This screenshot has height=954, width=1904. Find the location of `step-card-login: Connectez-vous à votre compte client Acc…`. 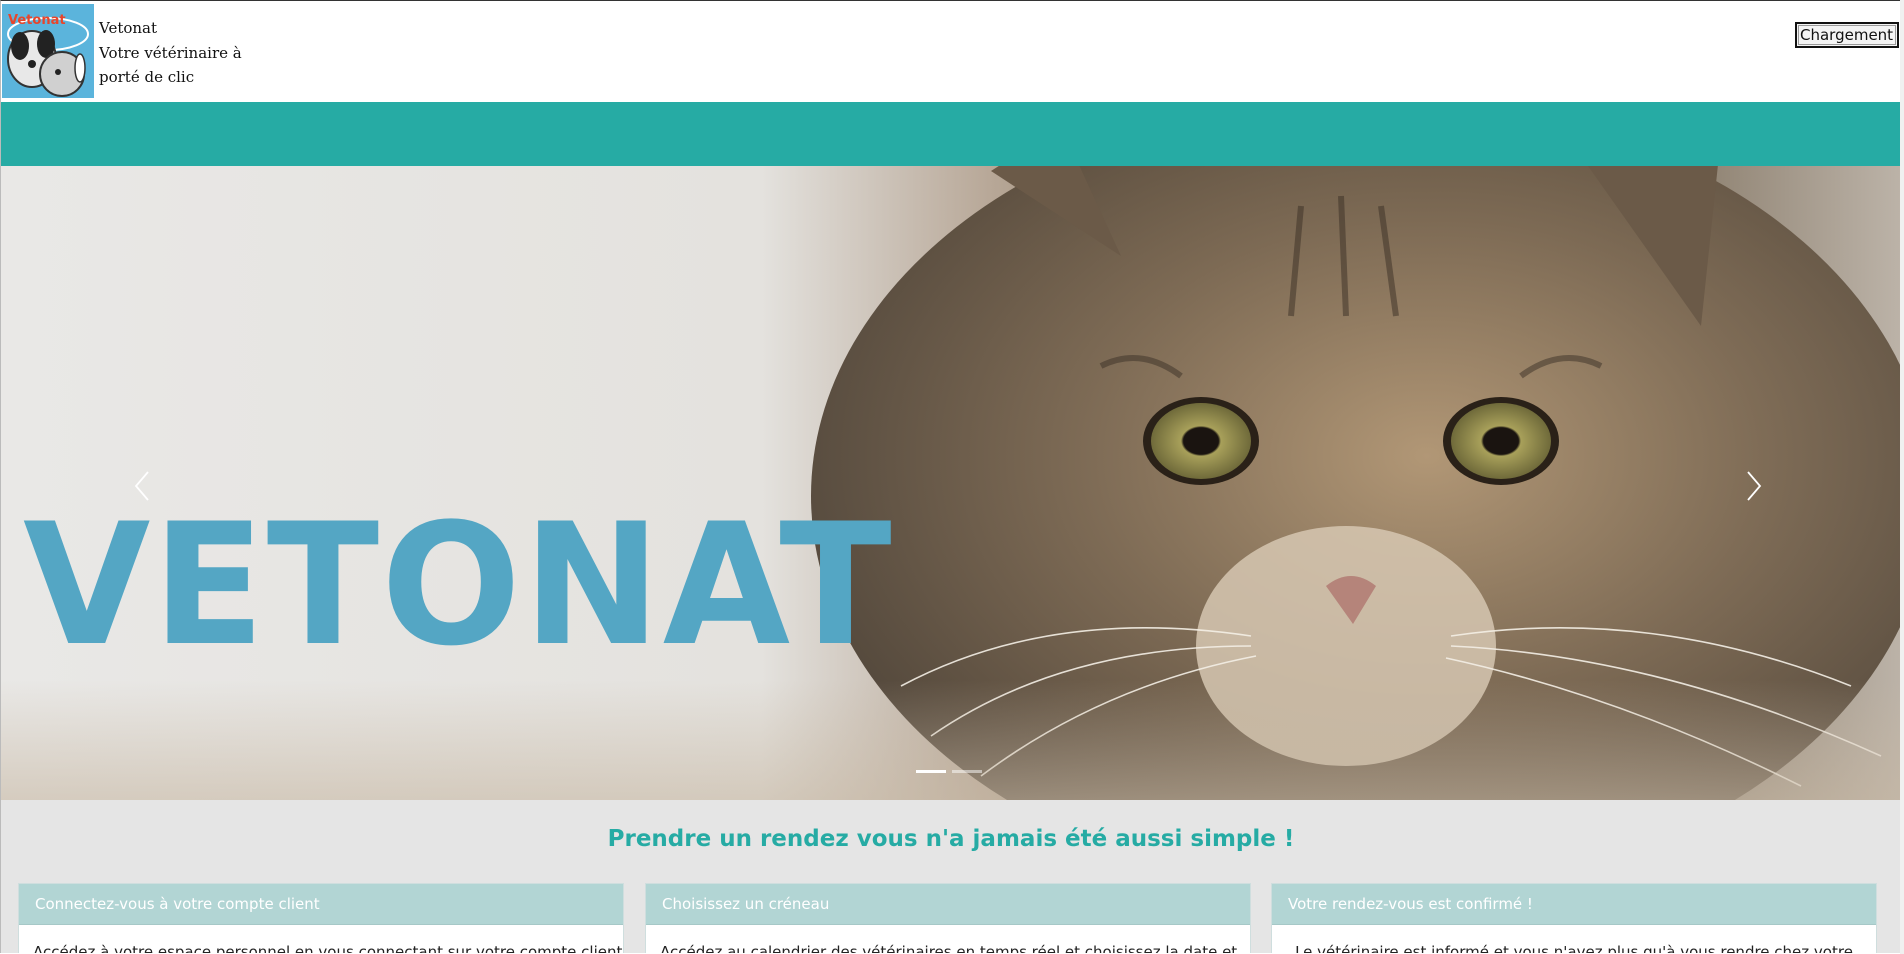

step-card-login: Connectez-vous à votre compte client Acc… is located at coordinates (321, 918).